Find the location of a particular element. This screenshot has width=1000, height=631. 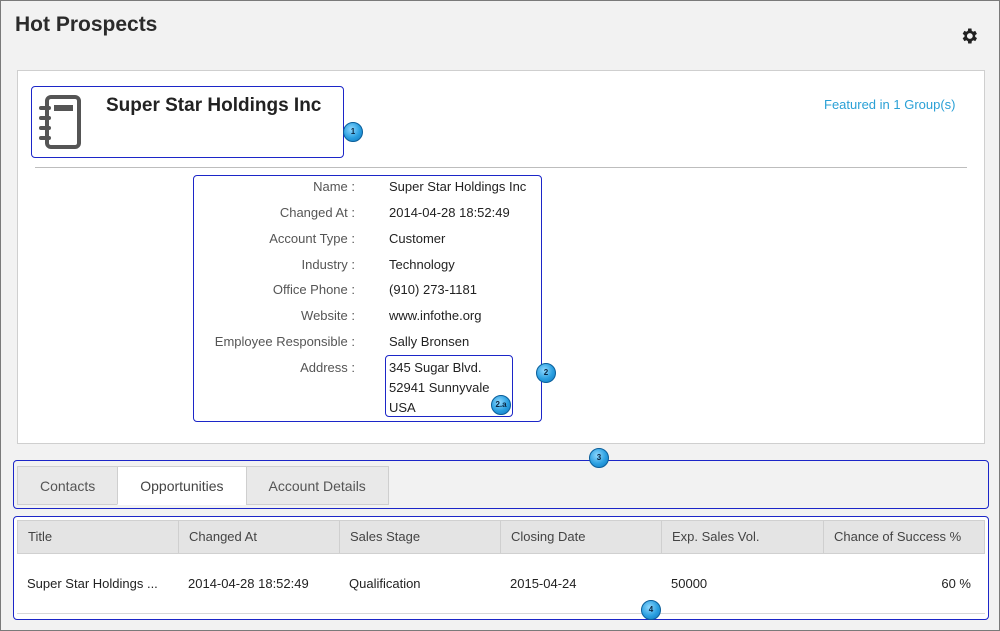

field-label: Name : is located at coordinates (334, 186).